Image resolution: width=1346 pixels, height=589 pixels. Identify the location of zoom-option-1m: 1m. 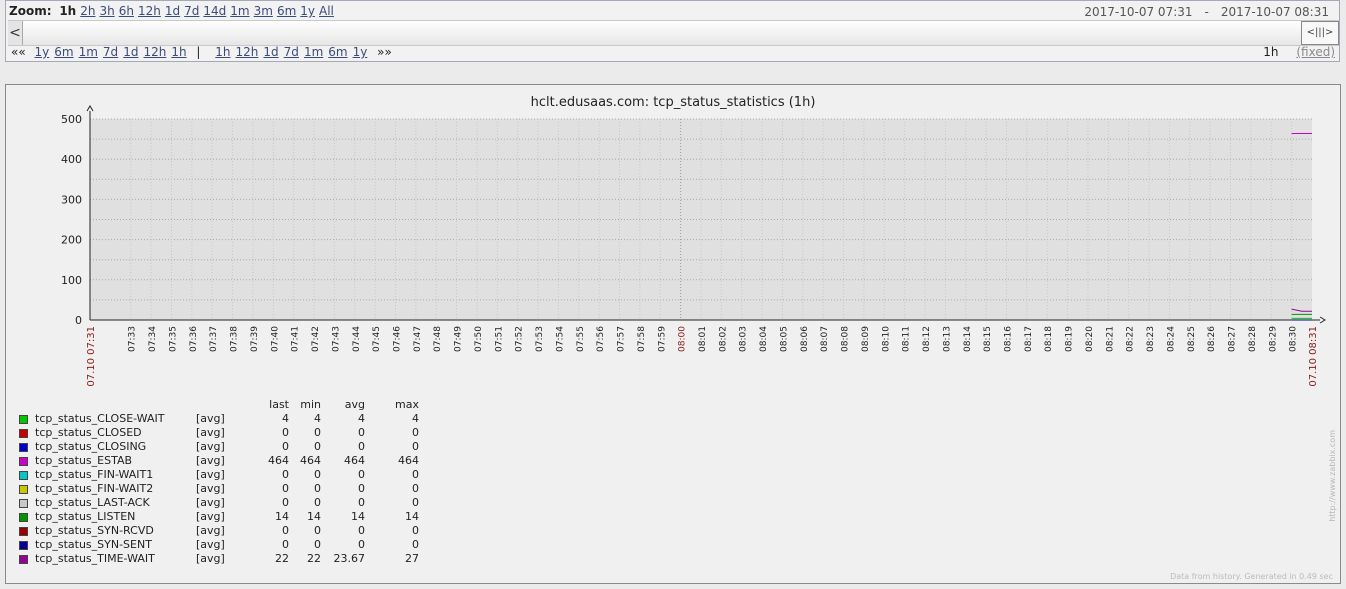
(239, 11).